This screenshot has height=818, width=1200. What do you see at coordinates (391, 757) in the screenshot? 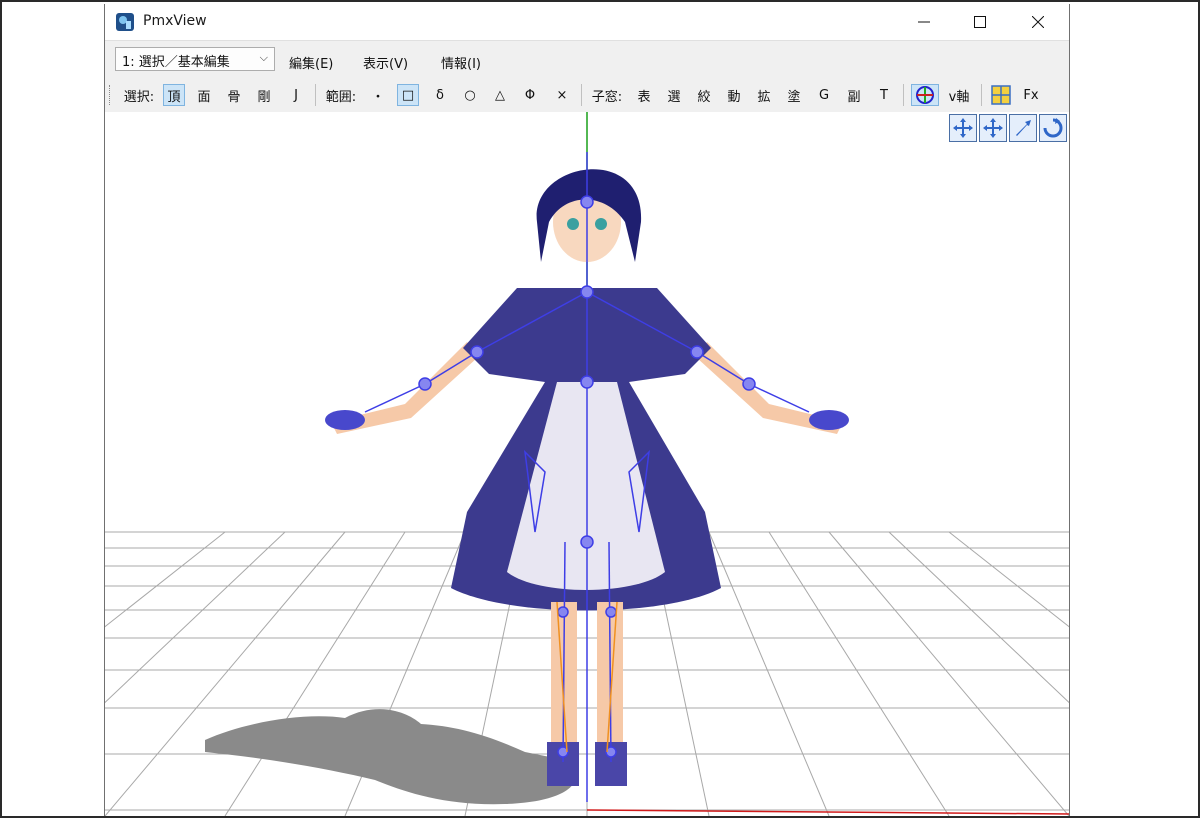
I see `character-shadow` at bounding box center [391, 757].